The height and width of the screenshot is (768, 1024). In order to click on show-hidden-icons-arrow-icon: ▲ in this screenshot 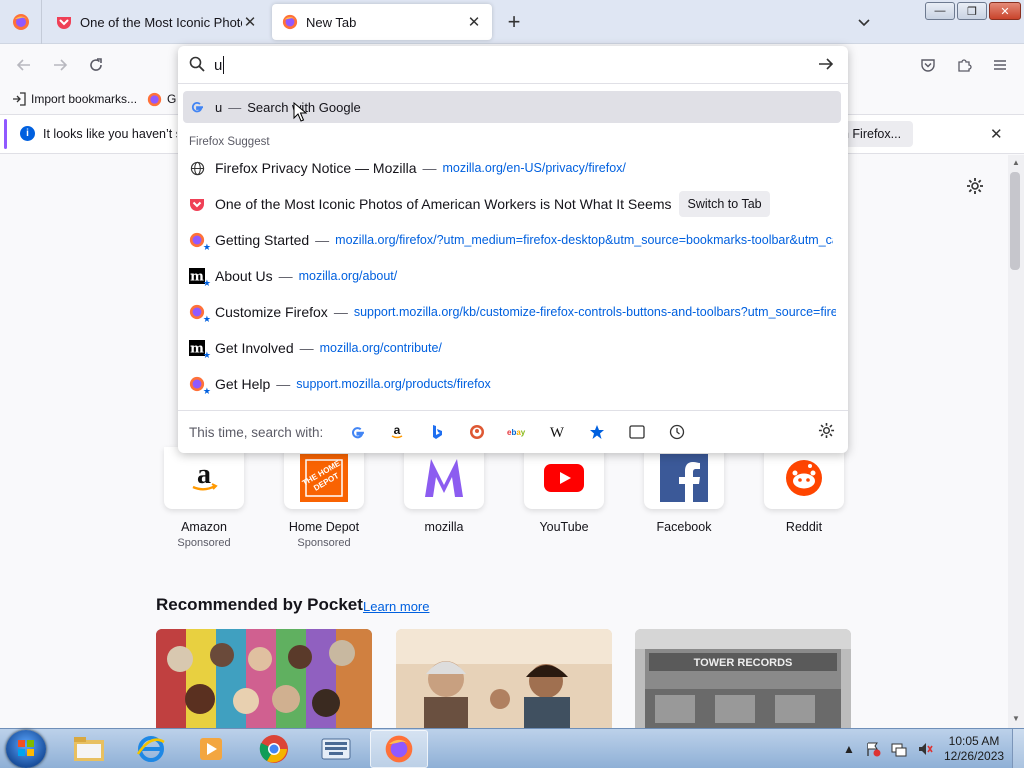, I will do `click(849, 749)`.